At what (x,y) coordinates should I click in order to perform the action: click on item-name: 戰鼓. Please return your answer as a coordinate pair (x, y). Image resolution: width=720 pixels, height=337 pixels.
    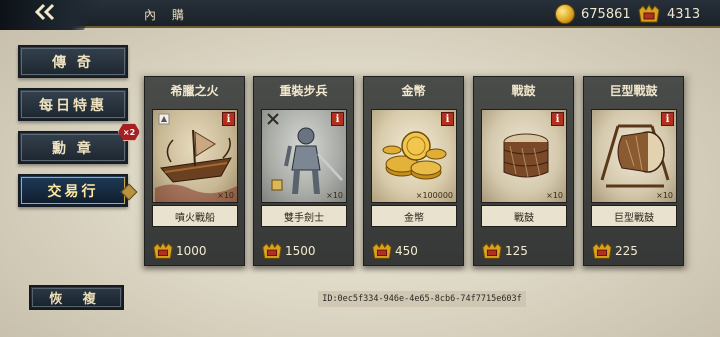
    Looking at the image, I should click on (524, 216).